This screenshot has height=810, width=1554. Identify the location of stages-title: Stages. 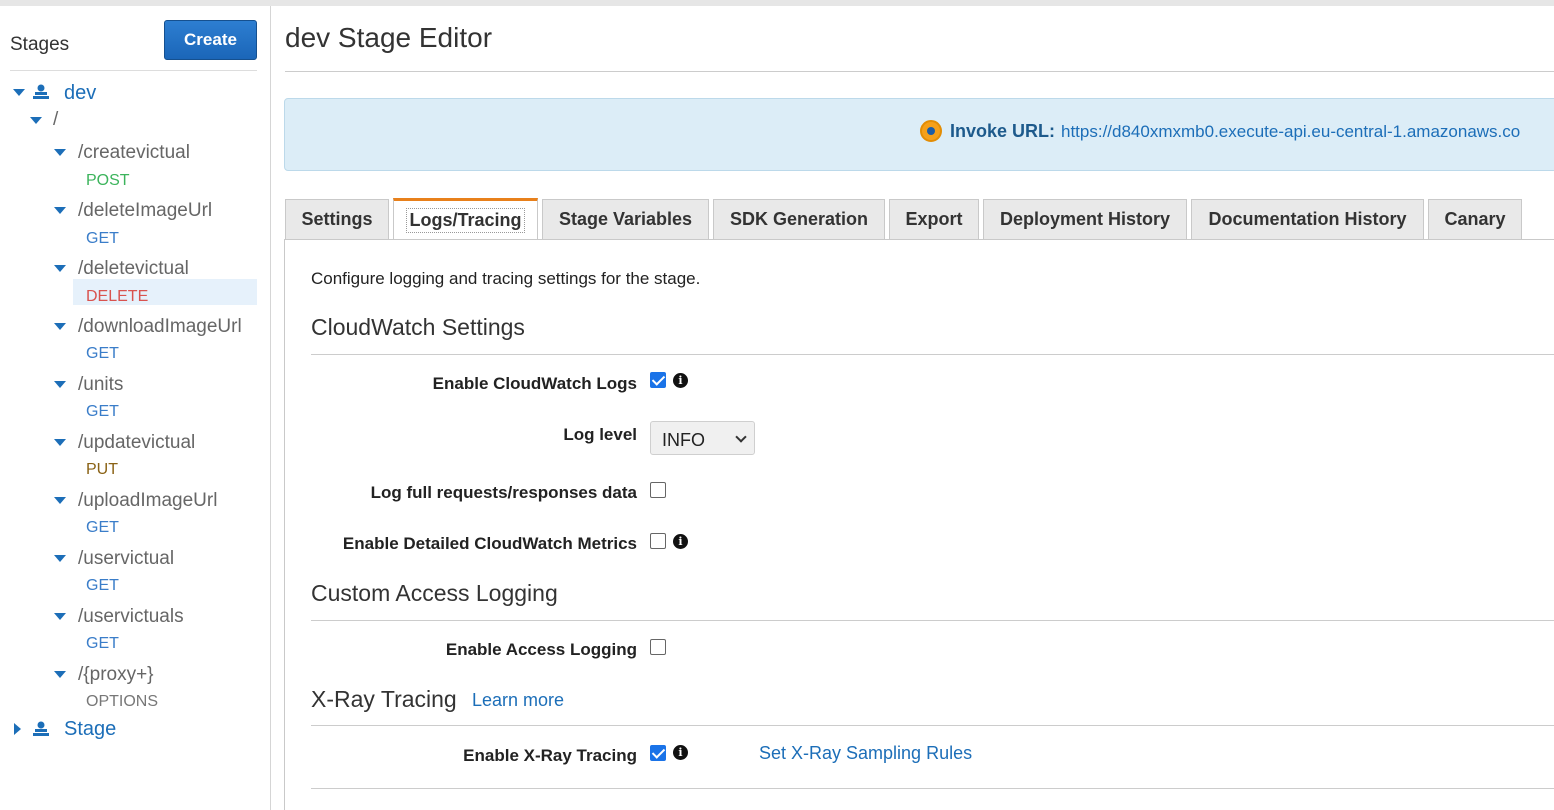
(40, 44).